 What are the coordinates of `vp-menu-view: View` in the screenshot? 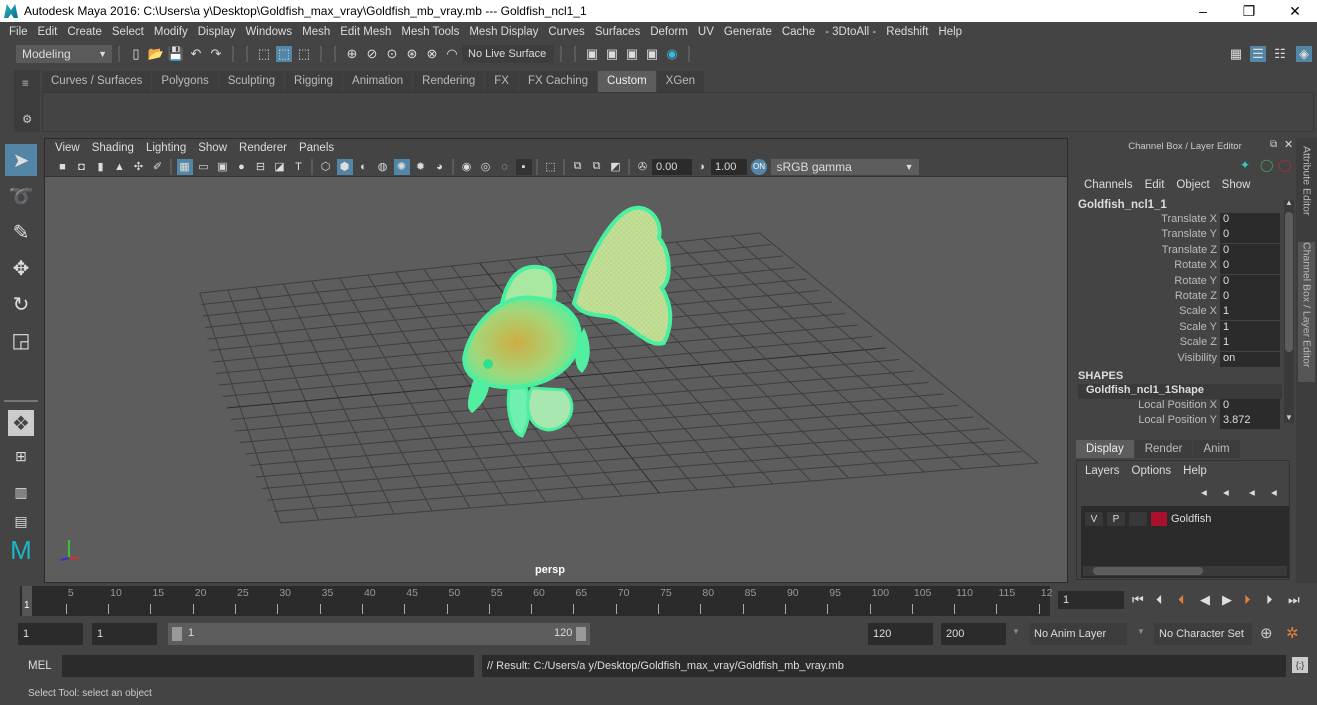 It's located at (67, 148).